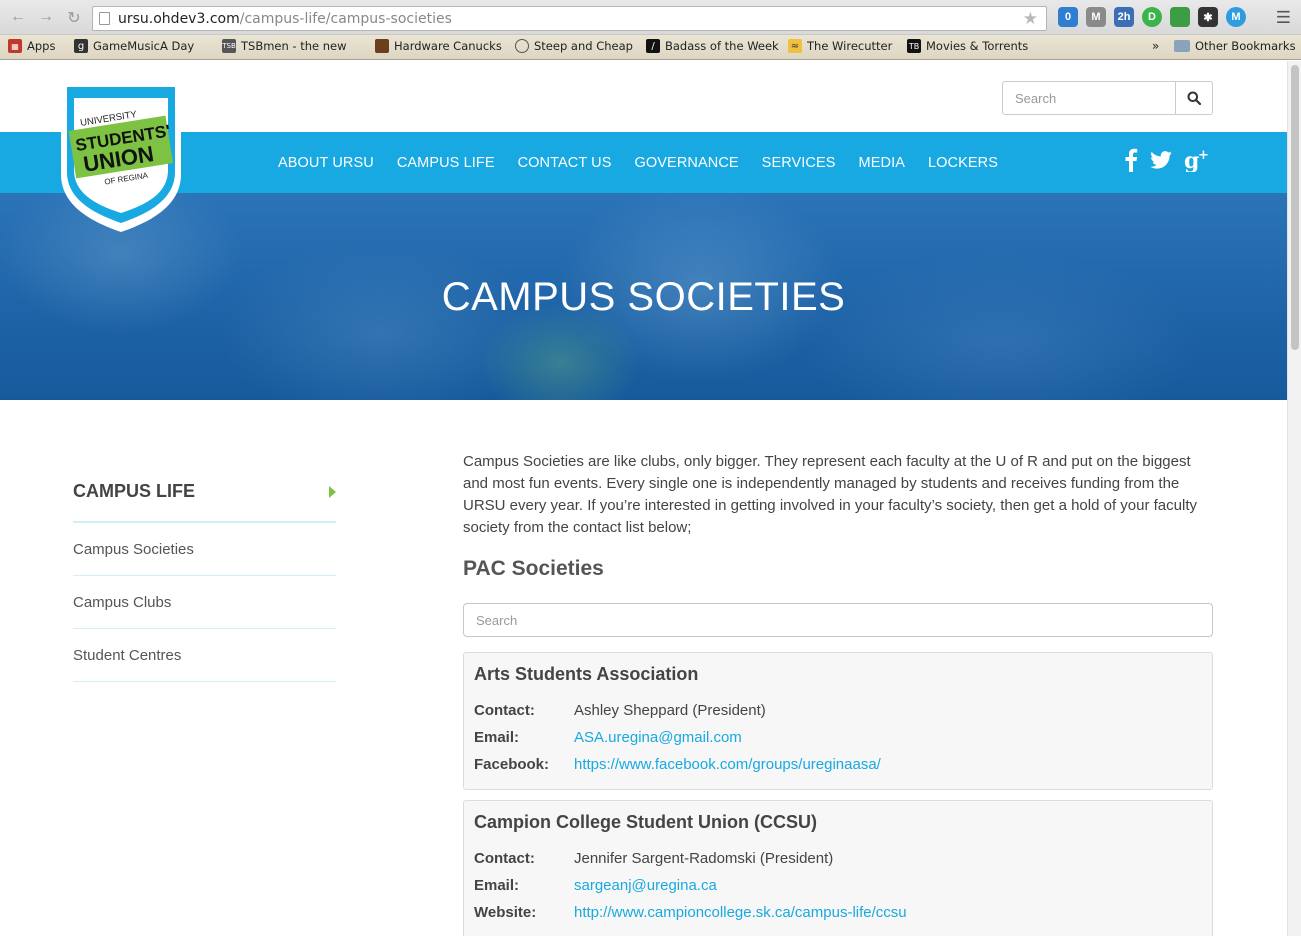  I want to click on extension-icon: ✱, so click(1208, 17).